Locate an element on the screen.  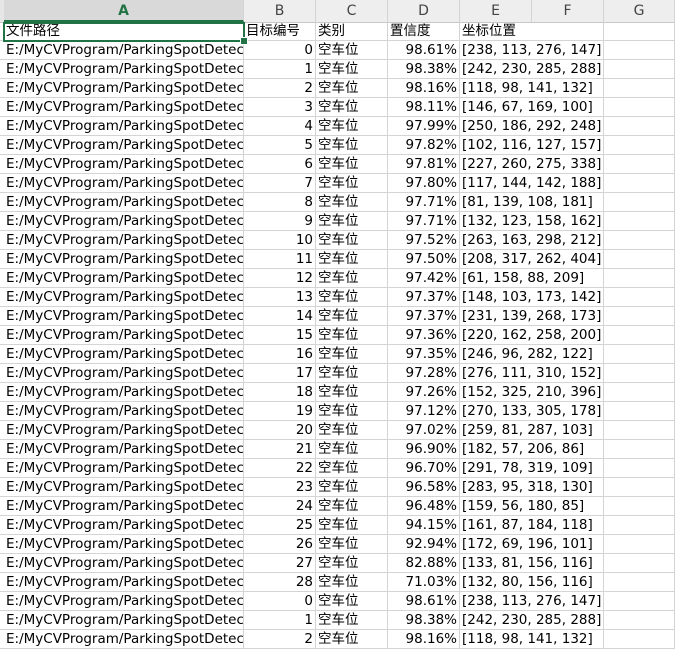
cell-confidence: 97.81% is located at coordinates (424, 164).